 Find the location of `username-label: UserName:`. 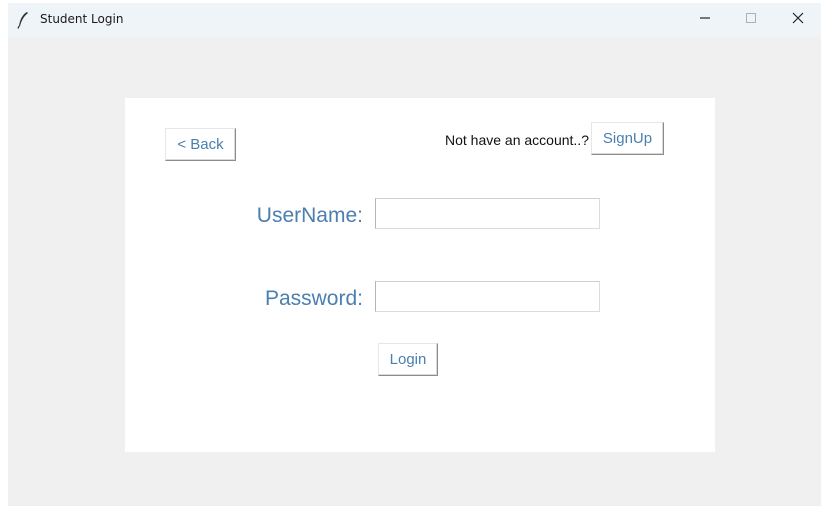

username-label: UserName: is located at coordinates (309, 215).